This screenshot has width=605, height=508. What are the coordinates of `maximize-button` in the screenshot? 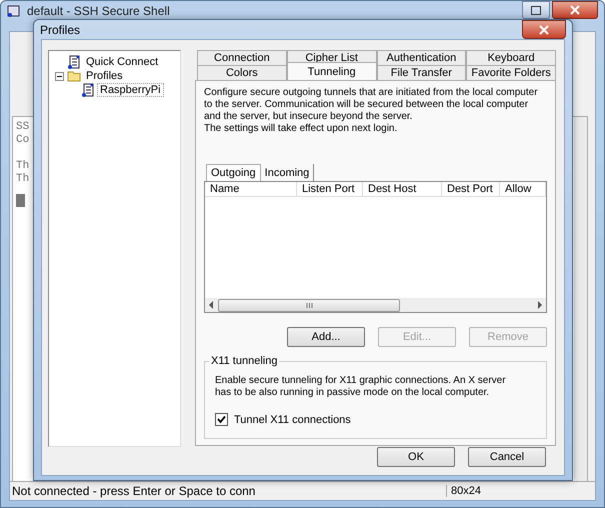 It's located at (536, 10).